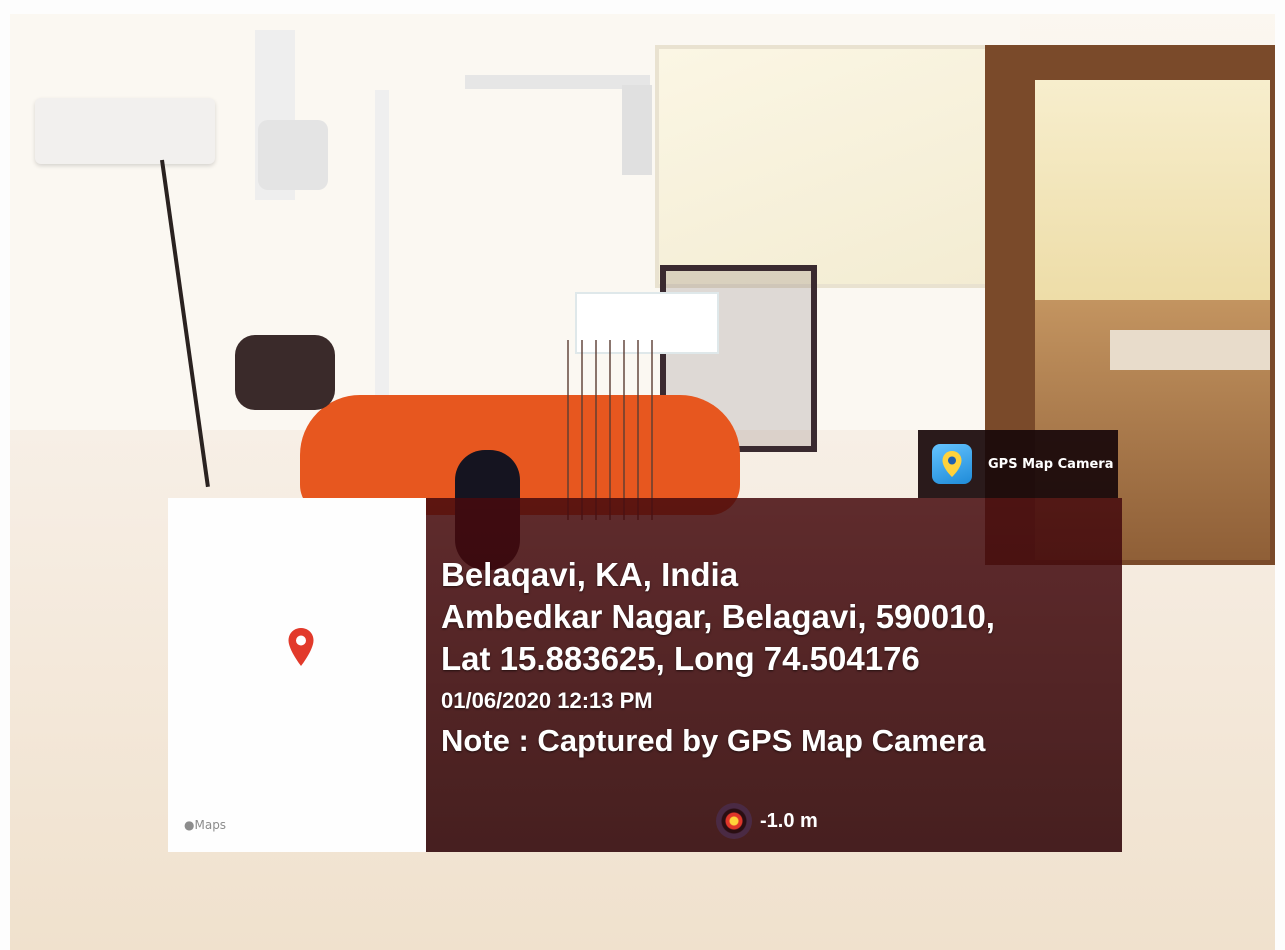 This screenshot has height=950, width=1285. I want to click on altimeter-icon, so click(734, 821).